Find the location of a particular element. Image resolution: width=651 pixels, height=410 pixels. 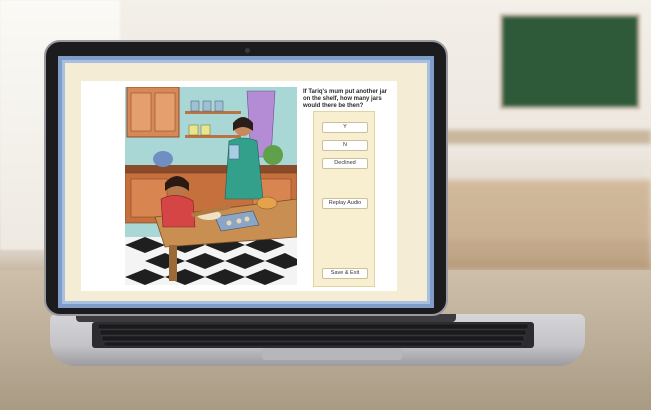

replay-audio-button: Replay Audio is located at coordinates (345, 203).